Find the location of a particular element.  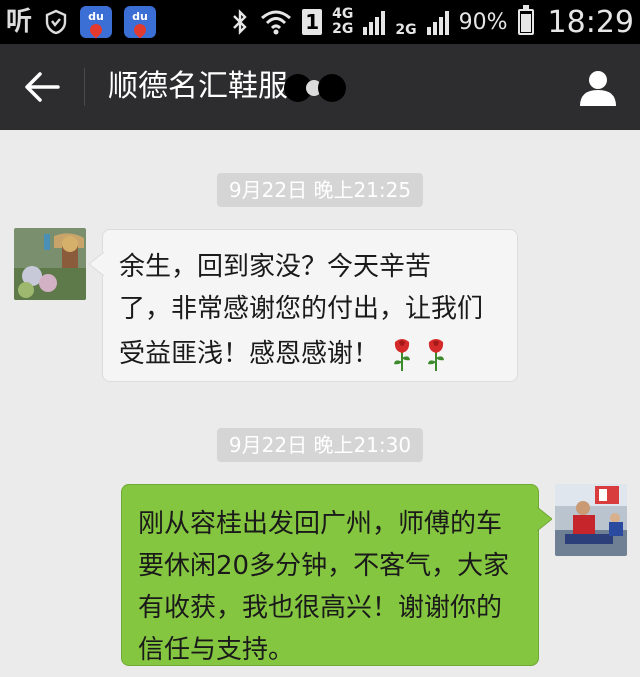

message-timestamp: 9月22日 晚上21:25 is located at coordinates (320, 190).